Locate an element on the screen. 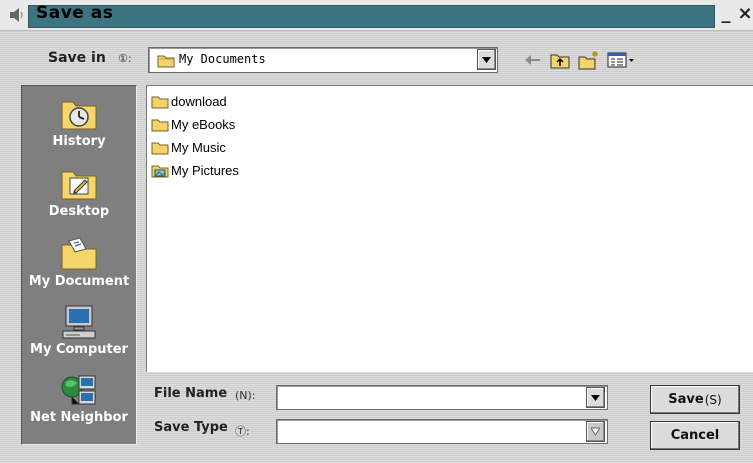 This screenshot has width=753, height=463. title-bar: Save as _ × is located at coordinates (376, 15).